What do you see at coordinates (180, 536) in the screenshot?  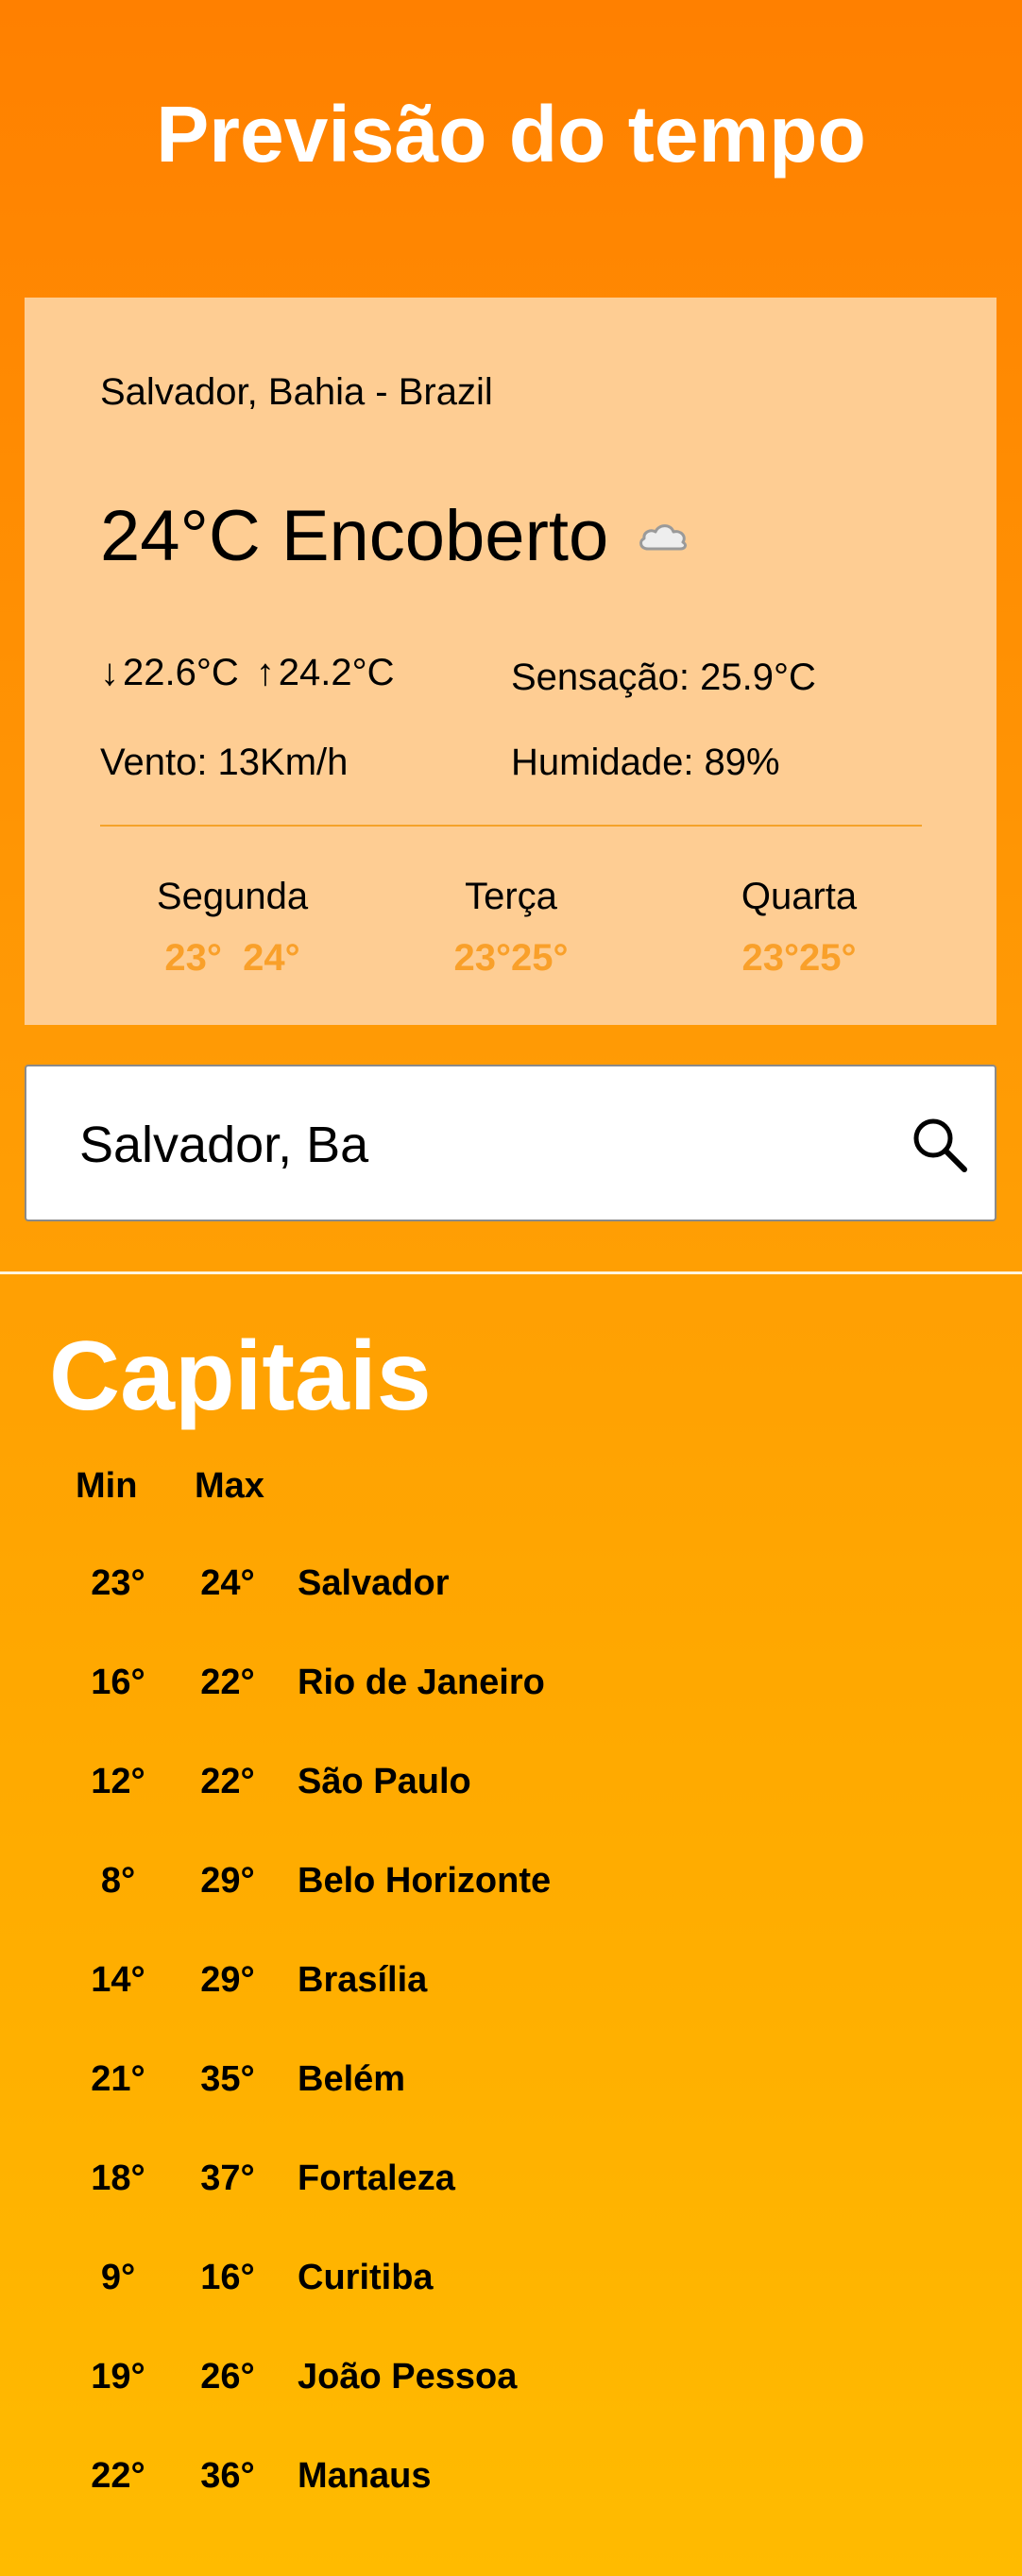 I see `current-temp: 24°C` at bounding box center [180, 536].